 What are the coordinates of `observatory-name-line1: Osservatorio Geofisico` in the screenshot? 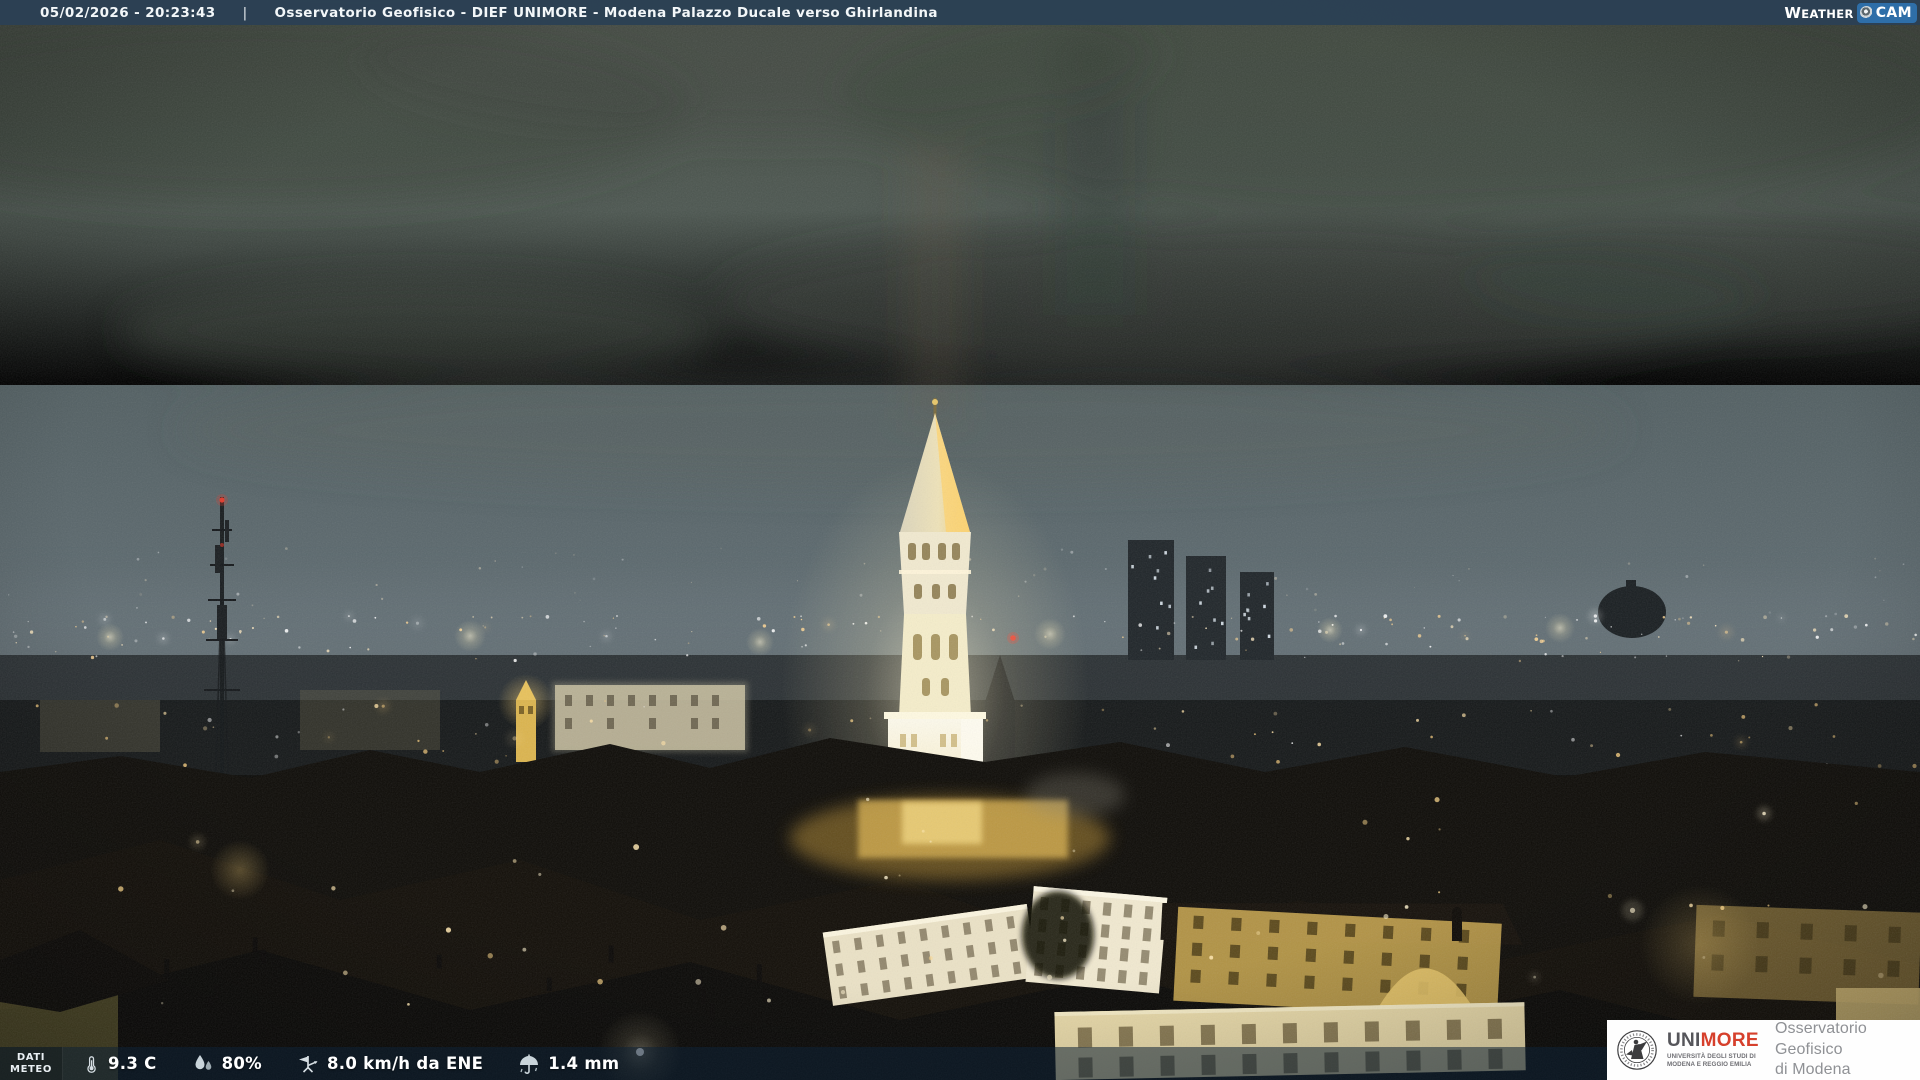 It's located at (1821, 1038).